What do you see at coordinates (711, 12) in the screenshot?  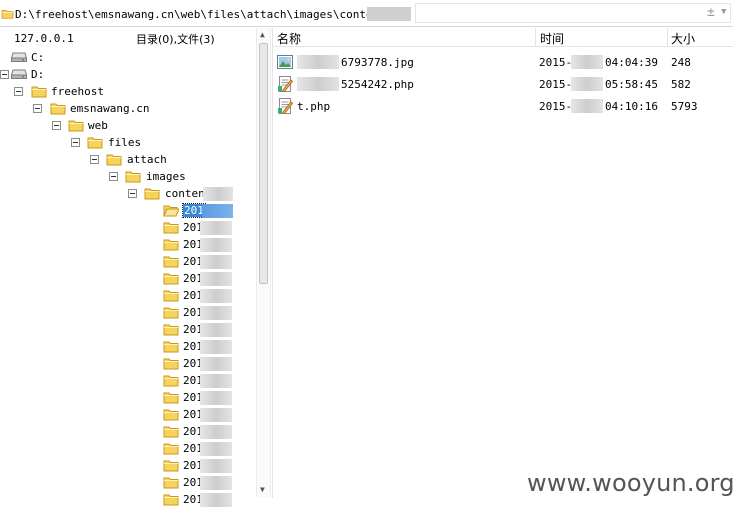 I see `plus-icon: ±` at bounding box center [711, 12].